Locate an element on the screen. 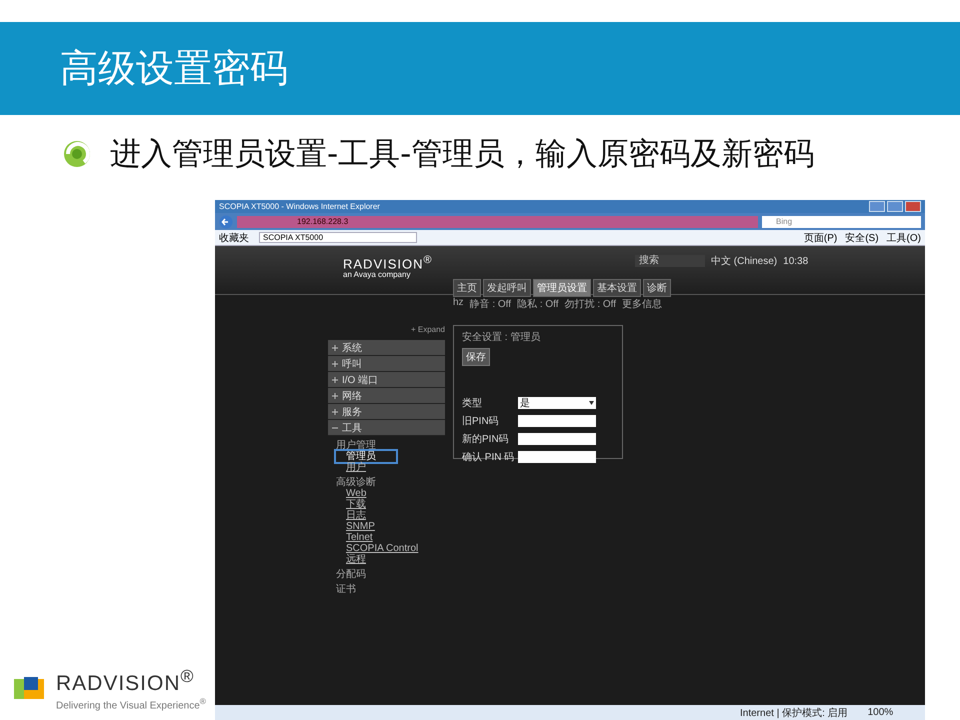 This screenshot has height=720, width=960. back-icon is located at coordinates (226, 221).